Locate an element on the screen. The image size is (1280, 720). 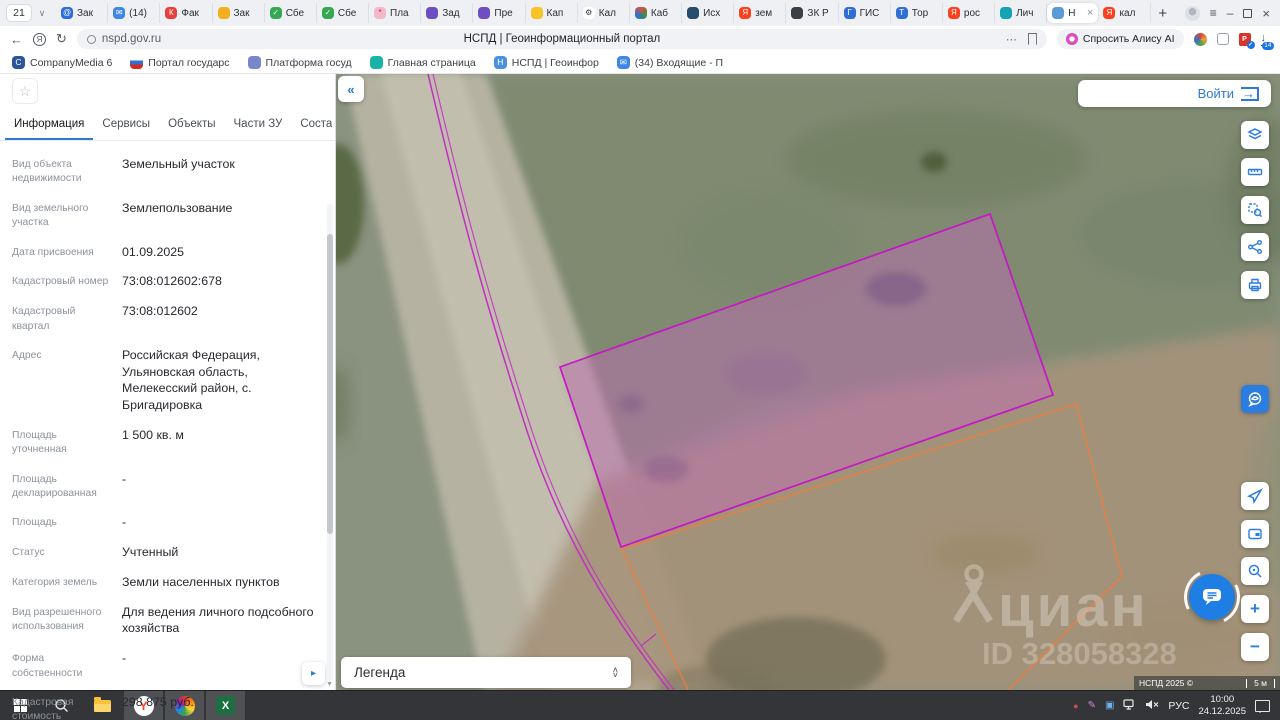
browser-tab: ✉ (14) is located at coordinates (134, 13).